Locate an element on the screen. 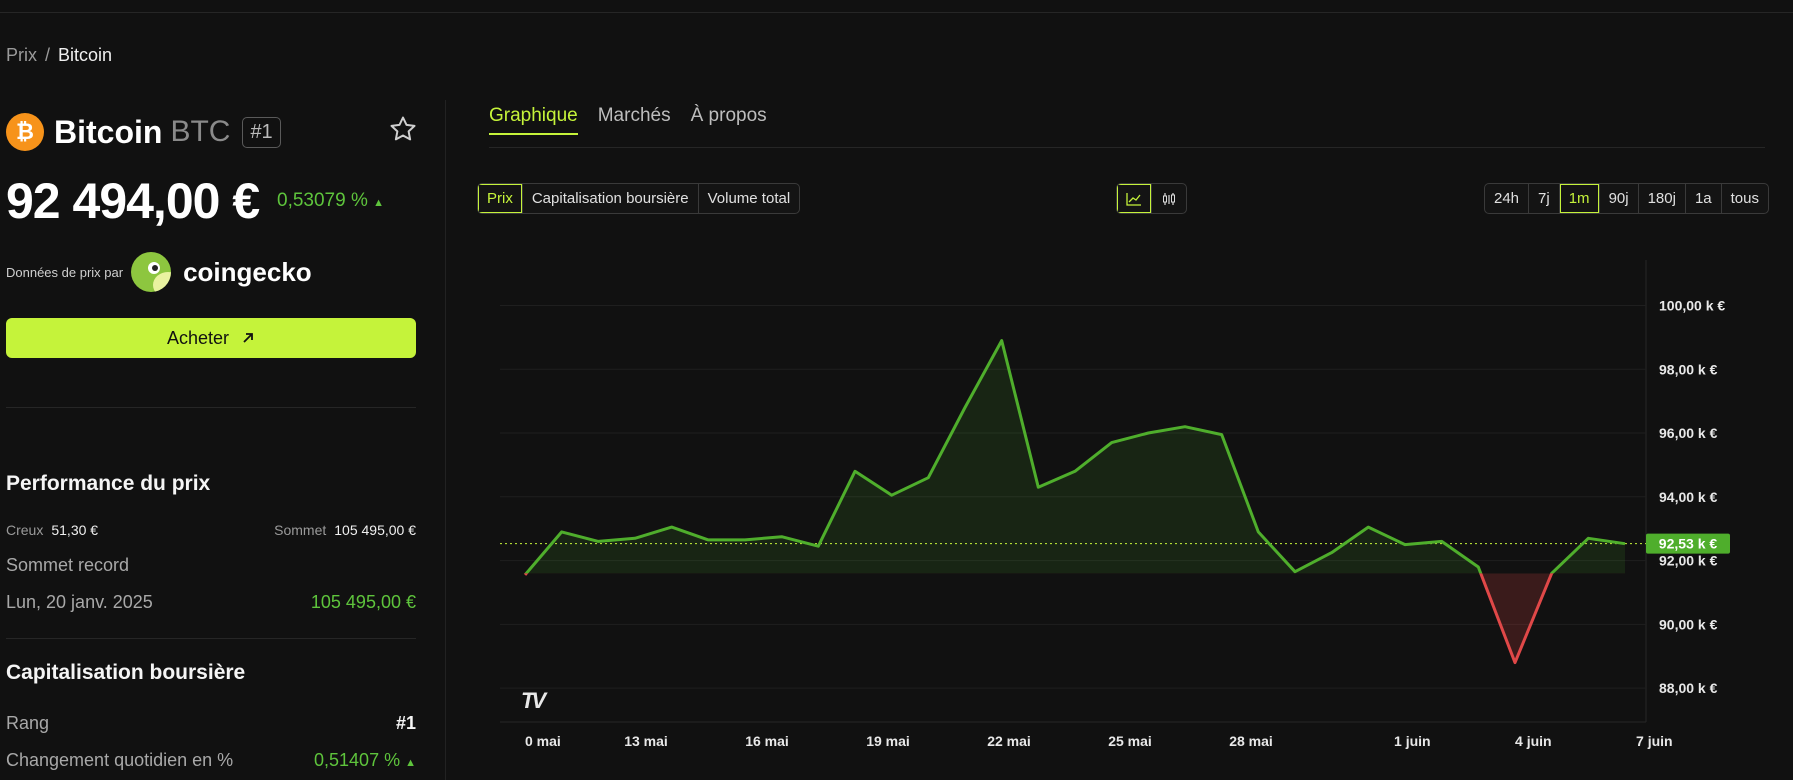 This screenshot has height=780, width=1793. x-tick-label: 4 juin is located at coordinates (1533, 741).